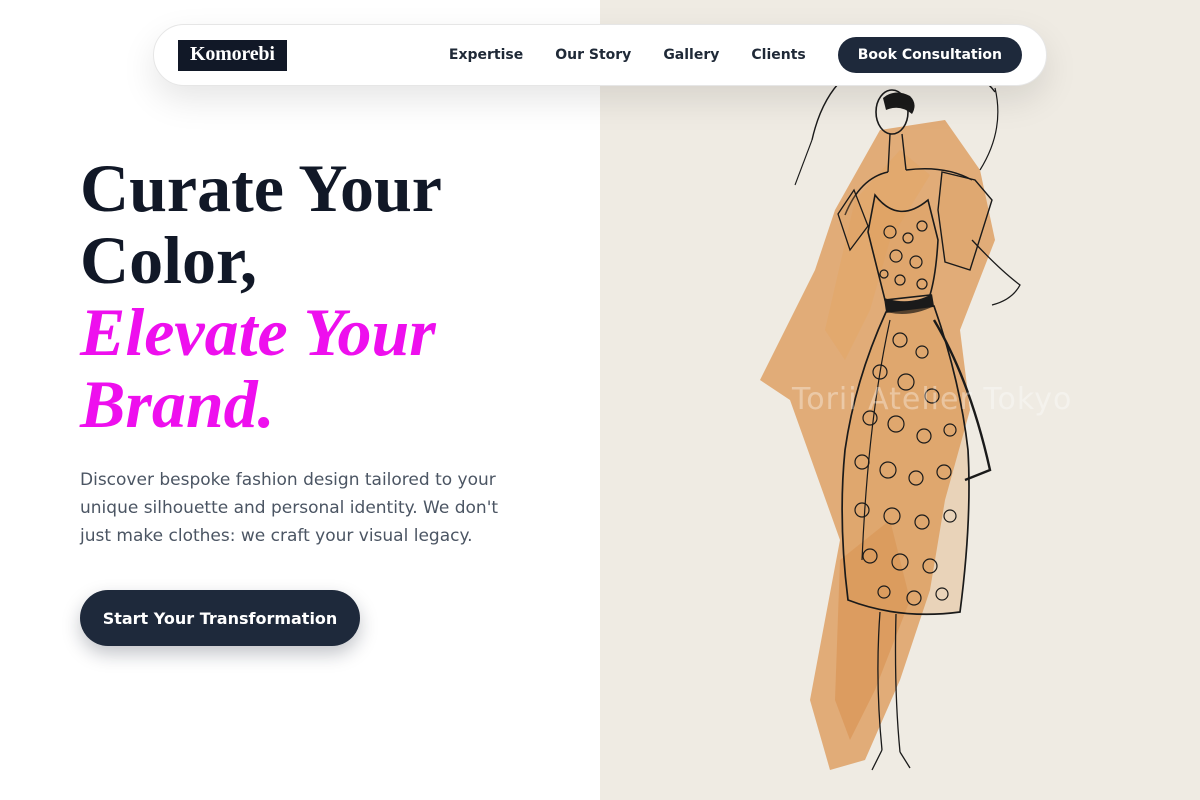 Image resolution: width=1200 pixels, height=800 pixels. What do you see at coordinates (486, 55) in the screenshot?
I see `nav-link-expertise: Expertise` at bounding box center [486, 55].